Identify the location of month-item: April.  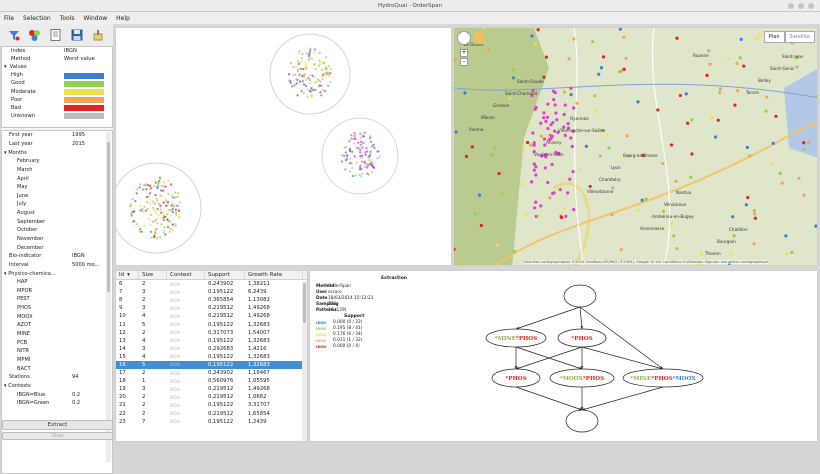
(57, 178).